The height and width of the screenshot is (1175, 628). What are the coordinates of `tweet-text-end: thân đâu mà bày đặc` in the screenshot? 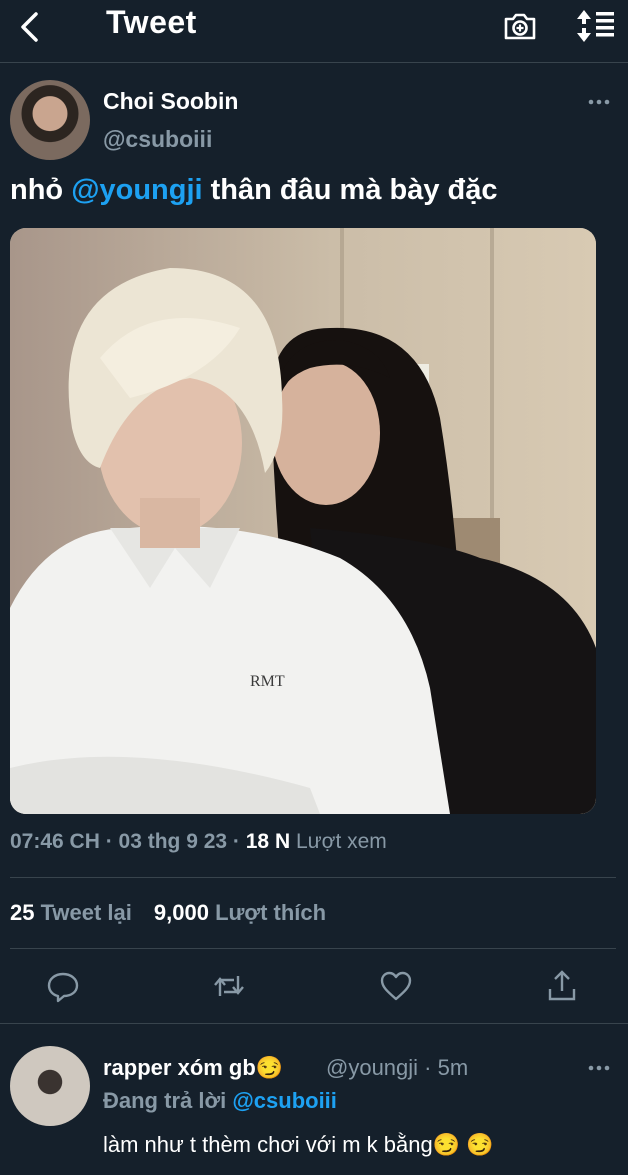 It's located at (350, 190).